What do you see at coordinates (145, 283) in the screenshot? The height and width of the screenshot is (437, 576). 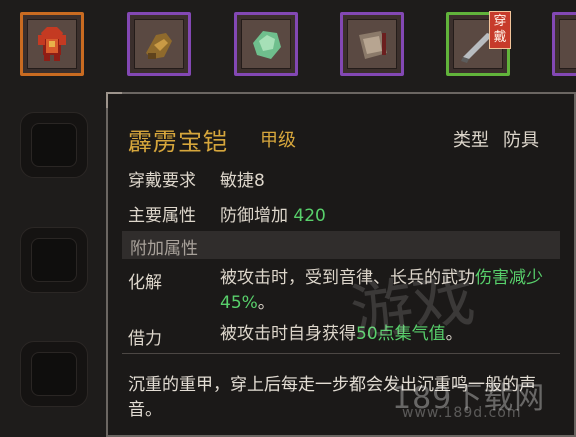 I see `effect-label-dissolve: 化解` at bounding box center [145, 283].